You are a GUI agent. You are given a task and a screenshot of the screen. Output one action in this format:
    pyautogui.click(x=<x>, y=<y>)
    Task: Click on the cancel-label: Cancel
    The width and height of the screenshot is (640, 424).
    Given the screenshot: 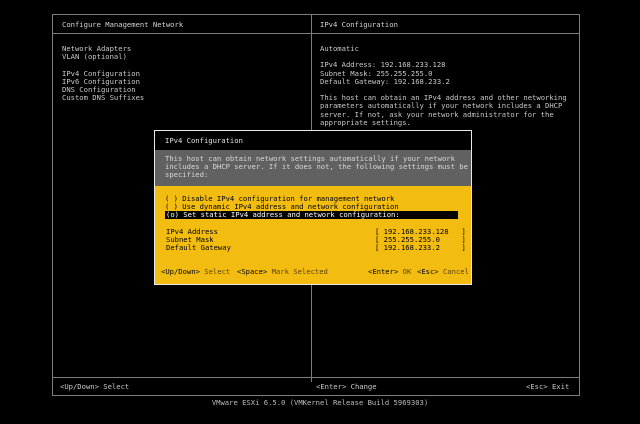 What is the action you would take?
    pyautogui.click(x=455, y=271)
    